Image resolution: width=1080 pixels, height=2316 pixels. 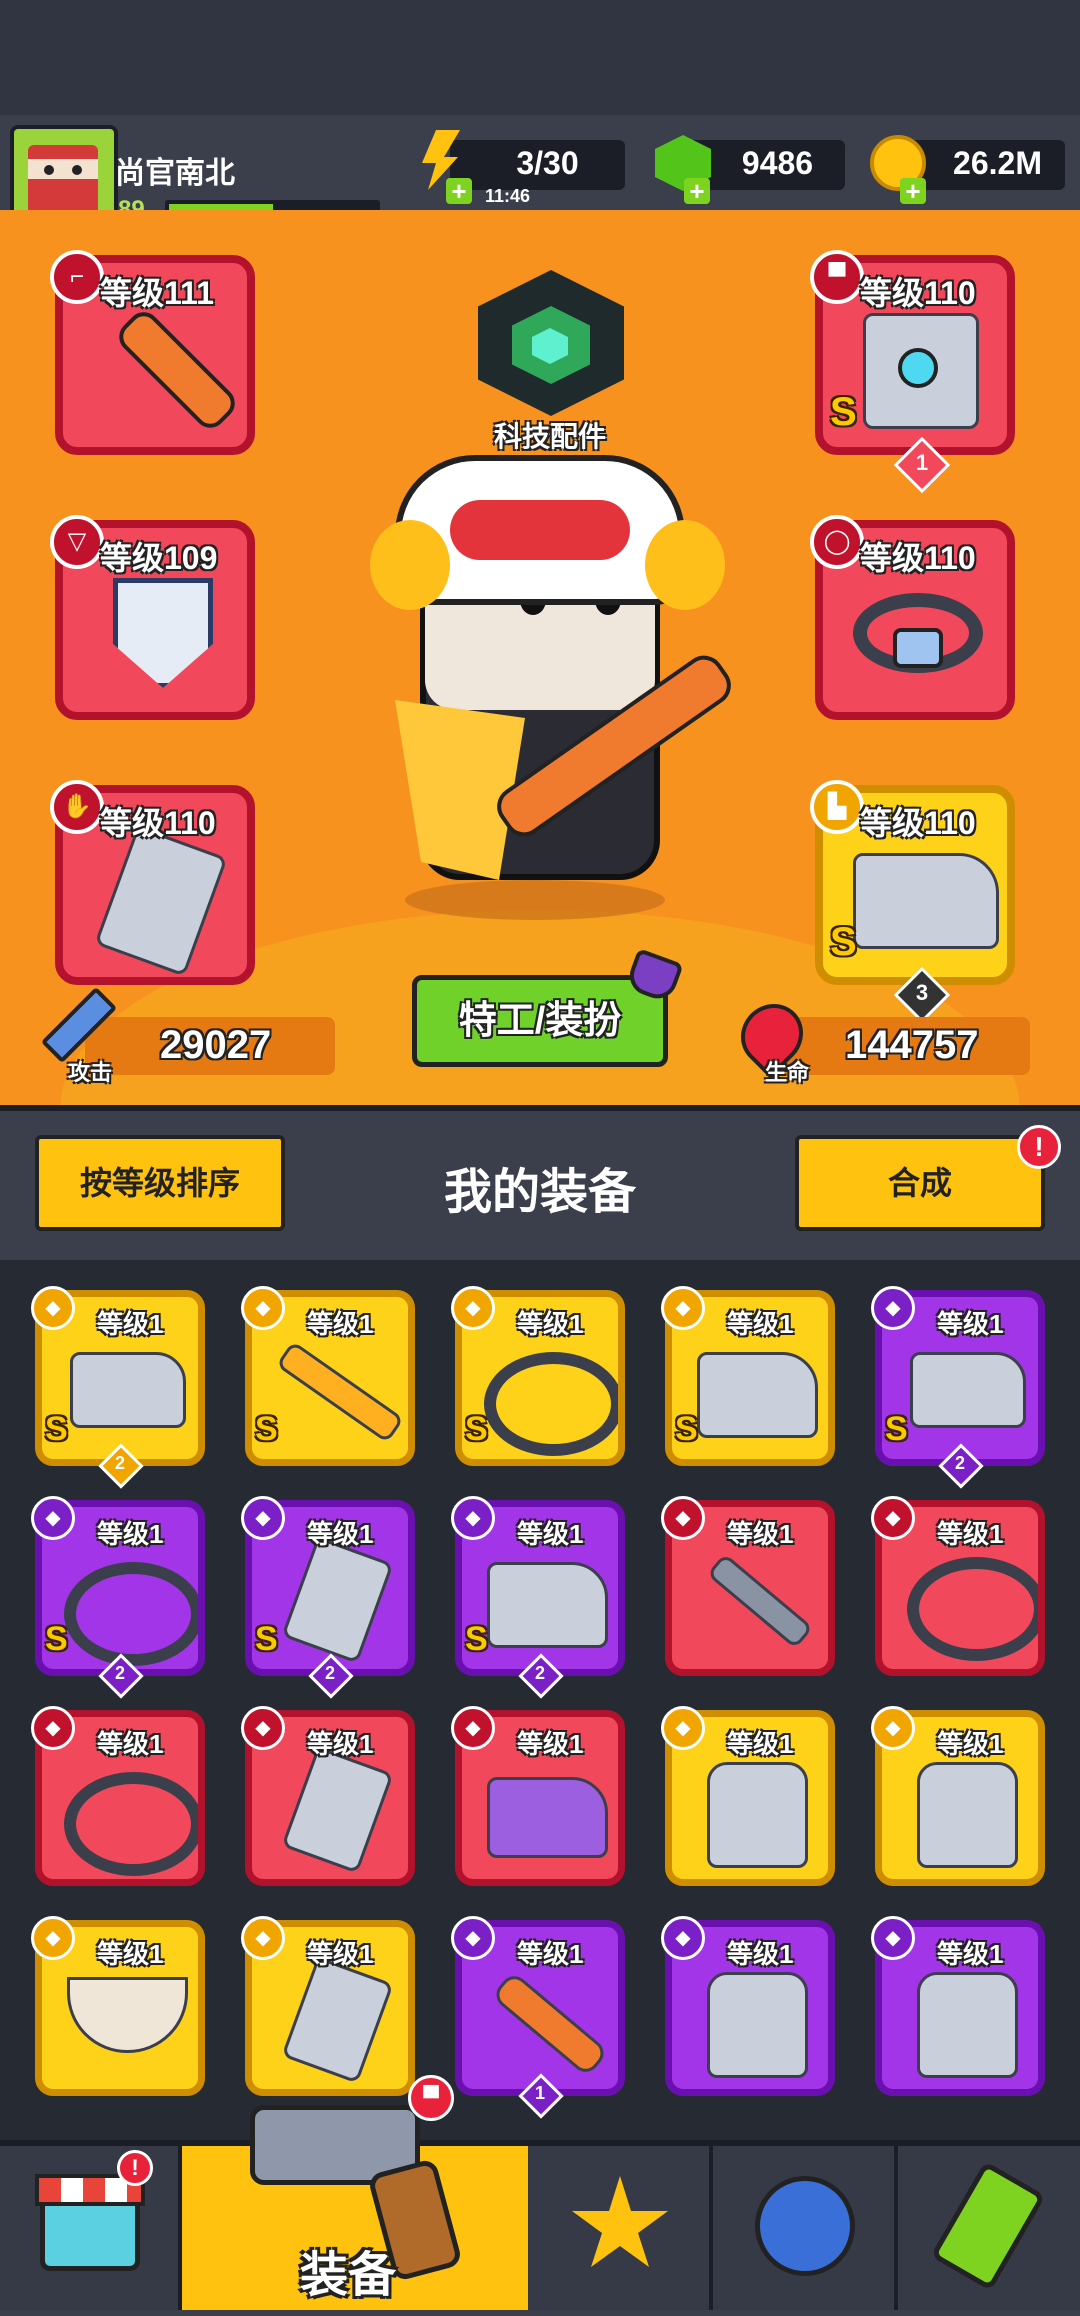 What do you see at coordinates (620, 2221) in the screenshot?
I see `battle-star-icon` at bounding box center [620, 2221].